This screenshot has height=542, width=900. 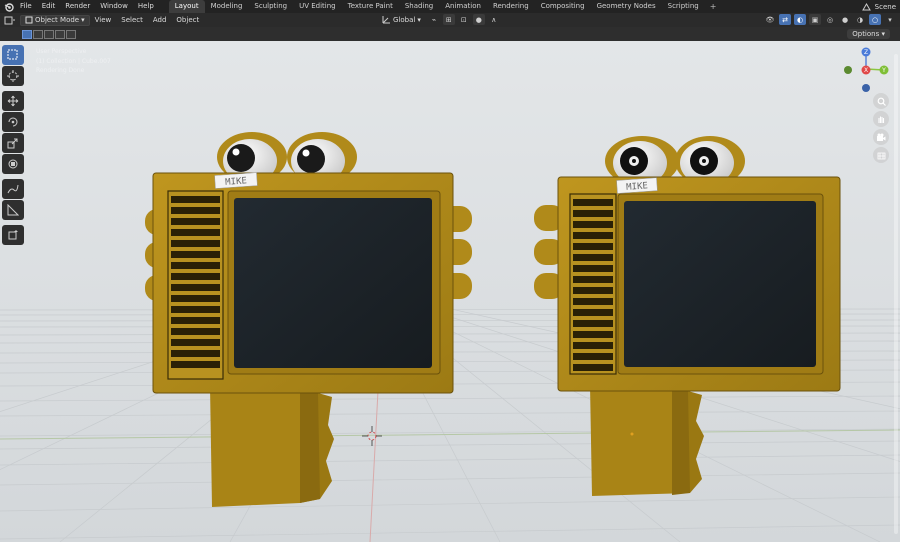 I want to click on move-icon, so click(x=13, y=101).